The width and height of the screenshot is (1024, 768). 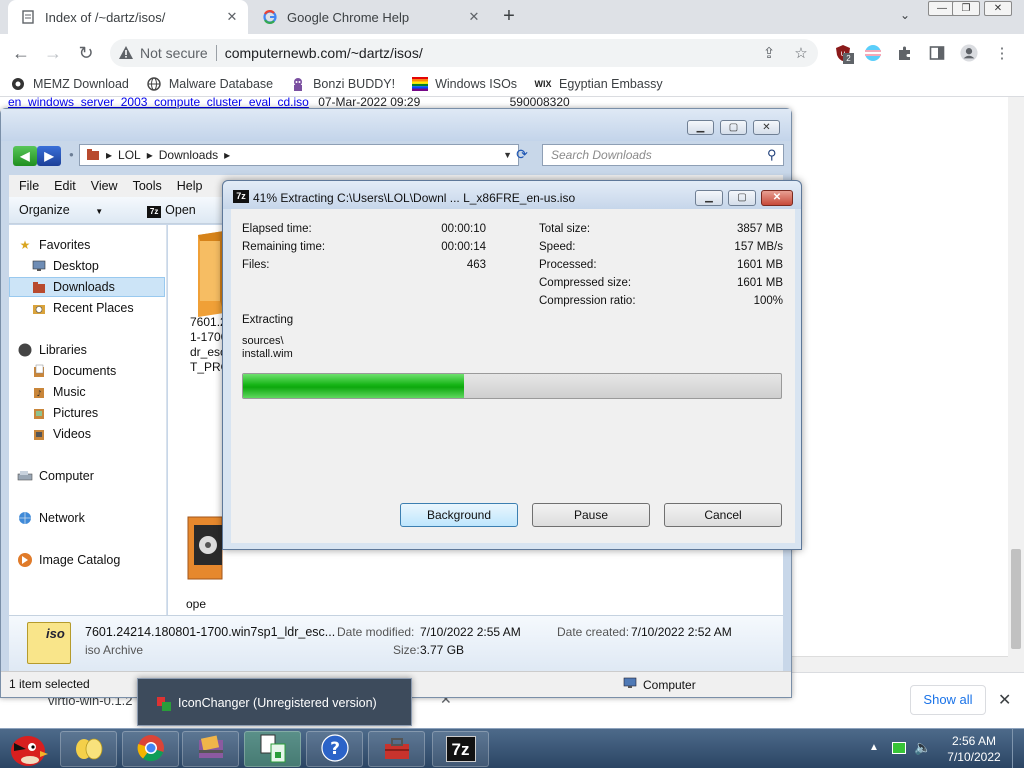 What do you see at coordinates (874, 747) in the screenshot?
I see `show-hidden-icons-icon: ▲` at bounding box center [874, 747].